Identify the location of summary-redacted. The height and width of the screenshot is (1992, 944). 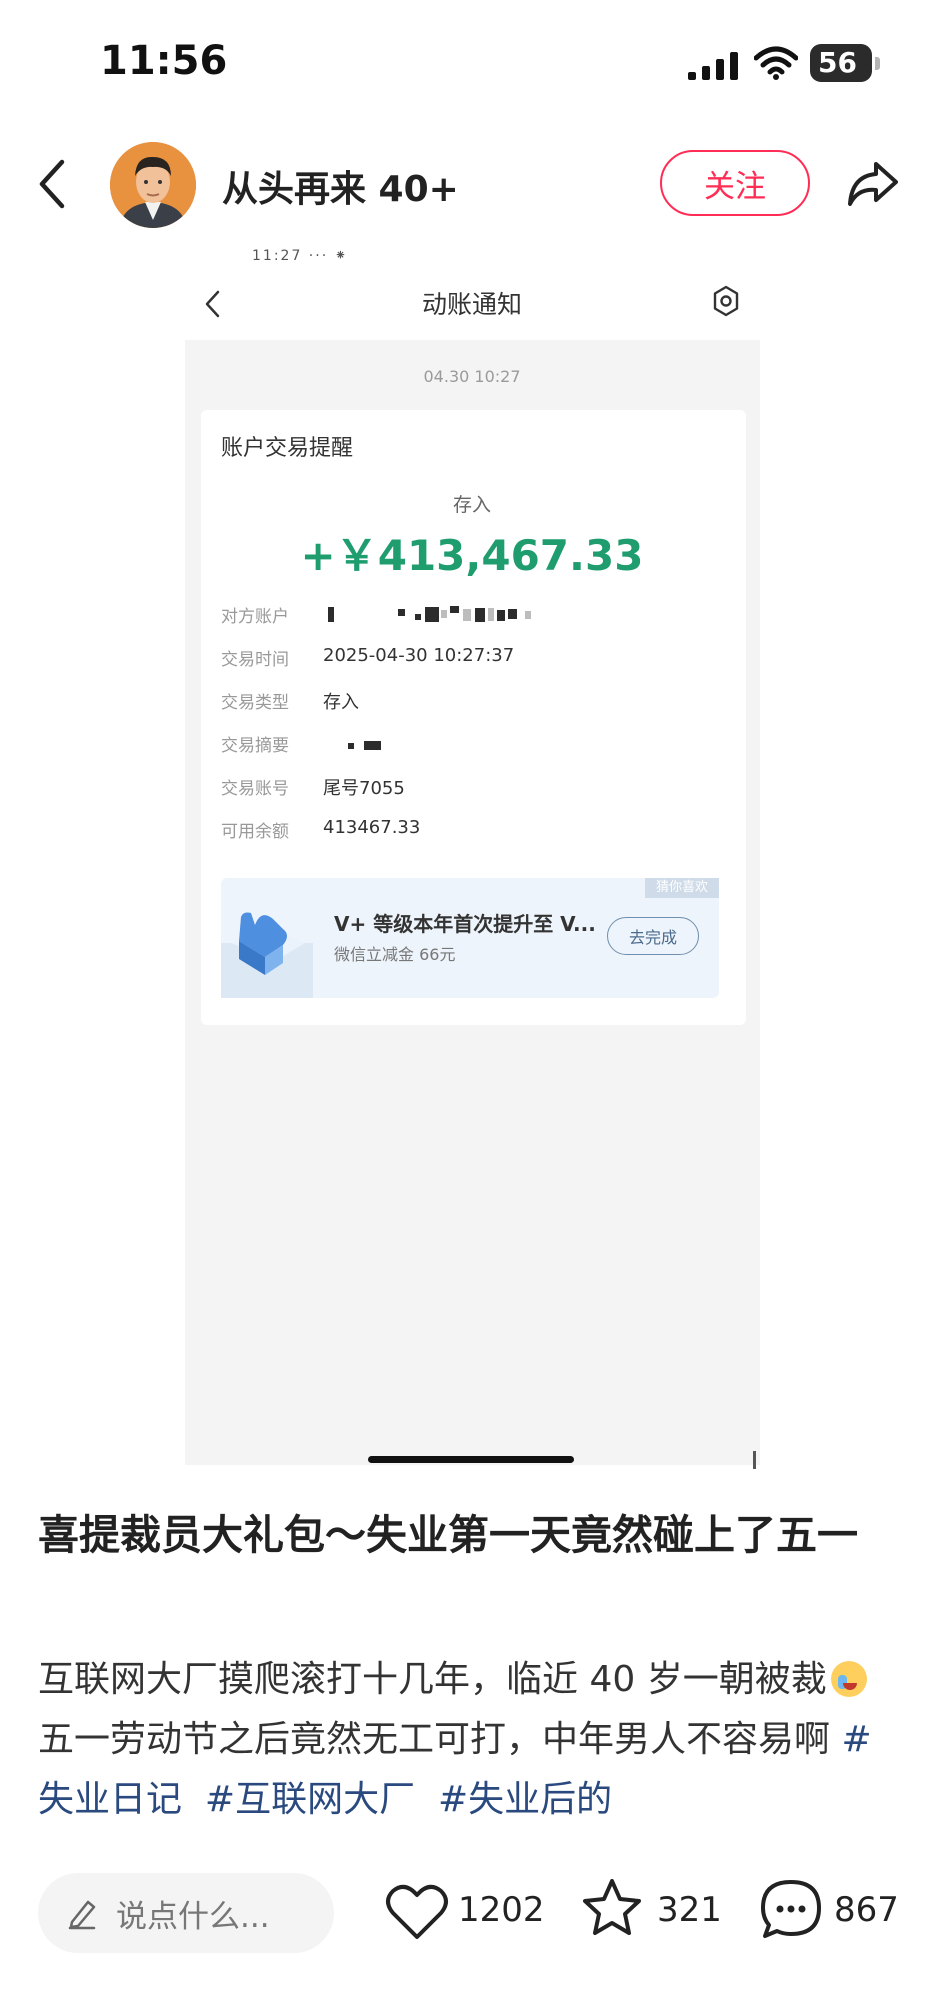
(368, 747).